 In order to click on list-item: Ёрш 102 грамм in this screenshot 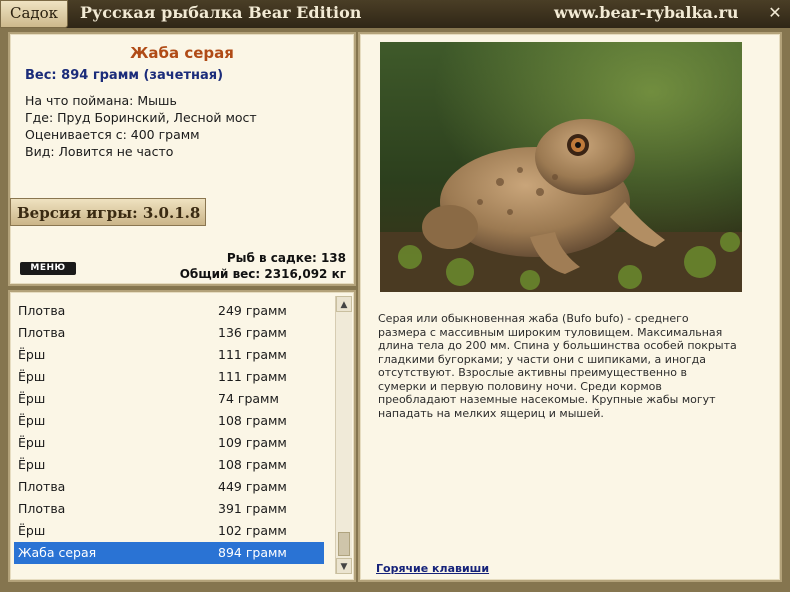, I will do `click(169, 531)`.